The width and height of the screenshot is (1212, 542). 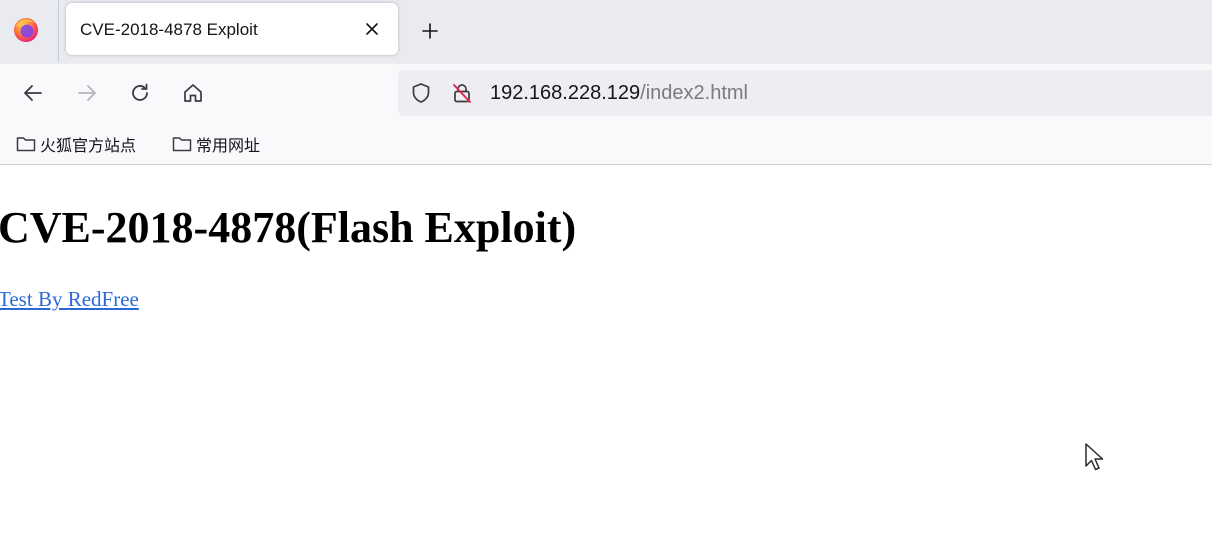 What do you see at coordinates (606, 144) in the screenshot?
I see `bookmarks-toolbar: 火狐官方站点 常用网址` at bounding box center [606, 144].